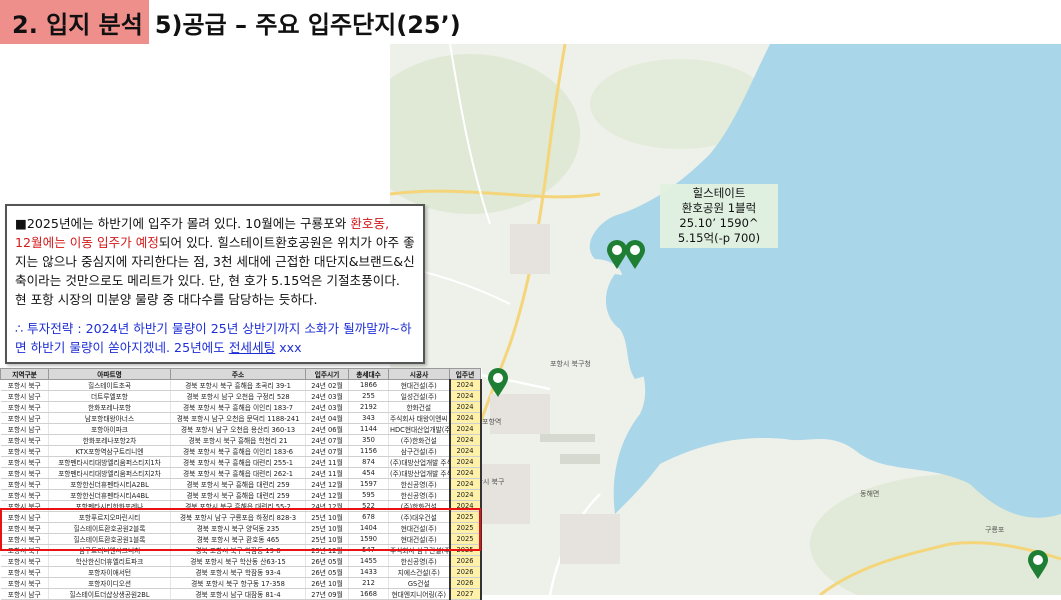 The image size is (1061, 600). Describe the element at coordinates (109, 374) in the screenshot. I see `column-header: 아파트명` at that location.